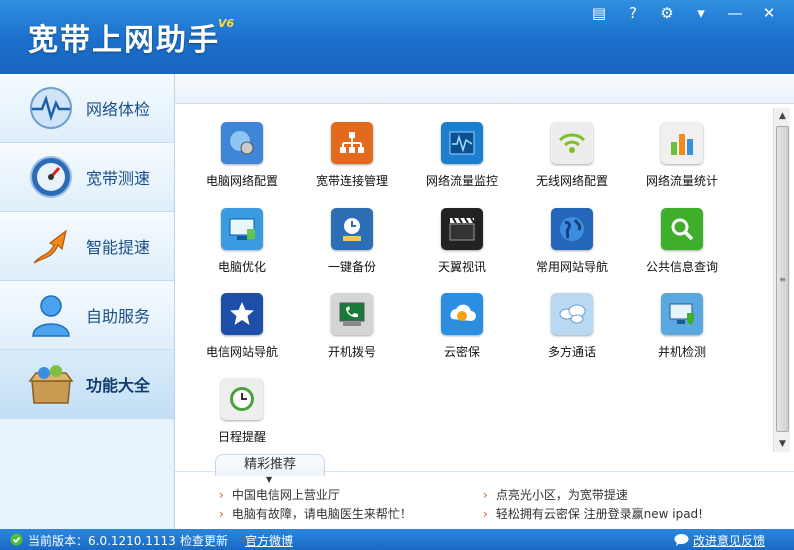 This screenshot has height=550, width=794. I want to click on speedometer-icon, so click(51, 177).